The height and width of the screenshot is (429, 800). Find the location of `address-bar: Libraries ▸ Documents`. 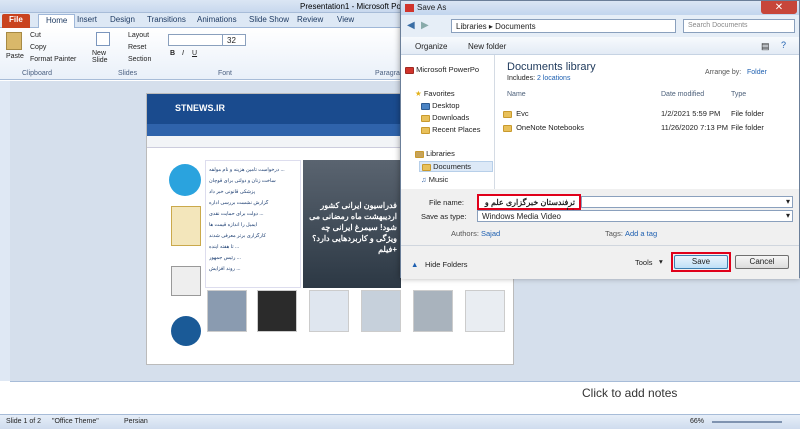

address-bar: Libraries ▸ Documents is located at coordinates (563, 26).